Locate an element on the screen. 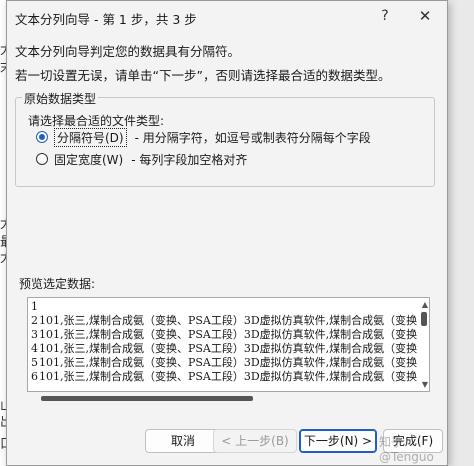  intro-text: 文本分列向导判定您的数据具有分隔符。 is located at coordinates (128, 51).